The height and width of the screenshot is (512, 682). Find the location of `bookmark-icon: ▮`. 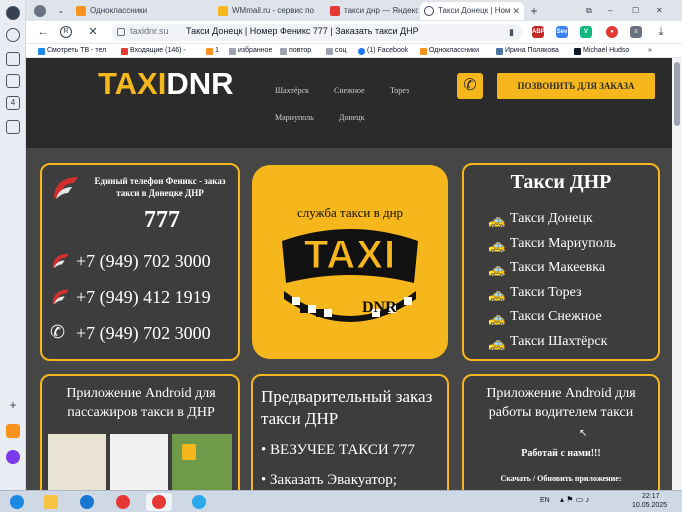

bookmark-icon: ▮ is located at coordinates (511, 32).